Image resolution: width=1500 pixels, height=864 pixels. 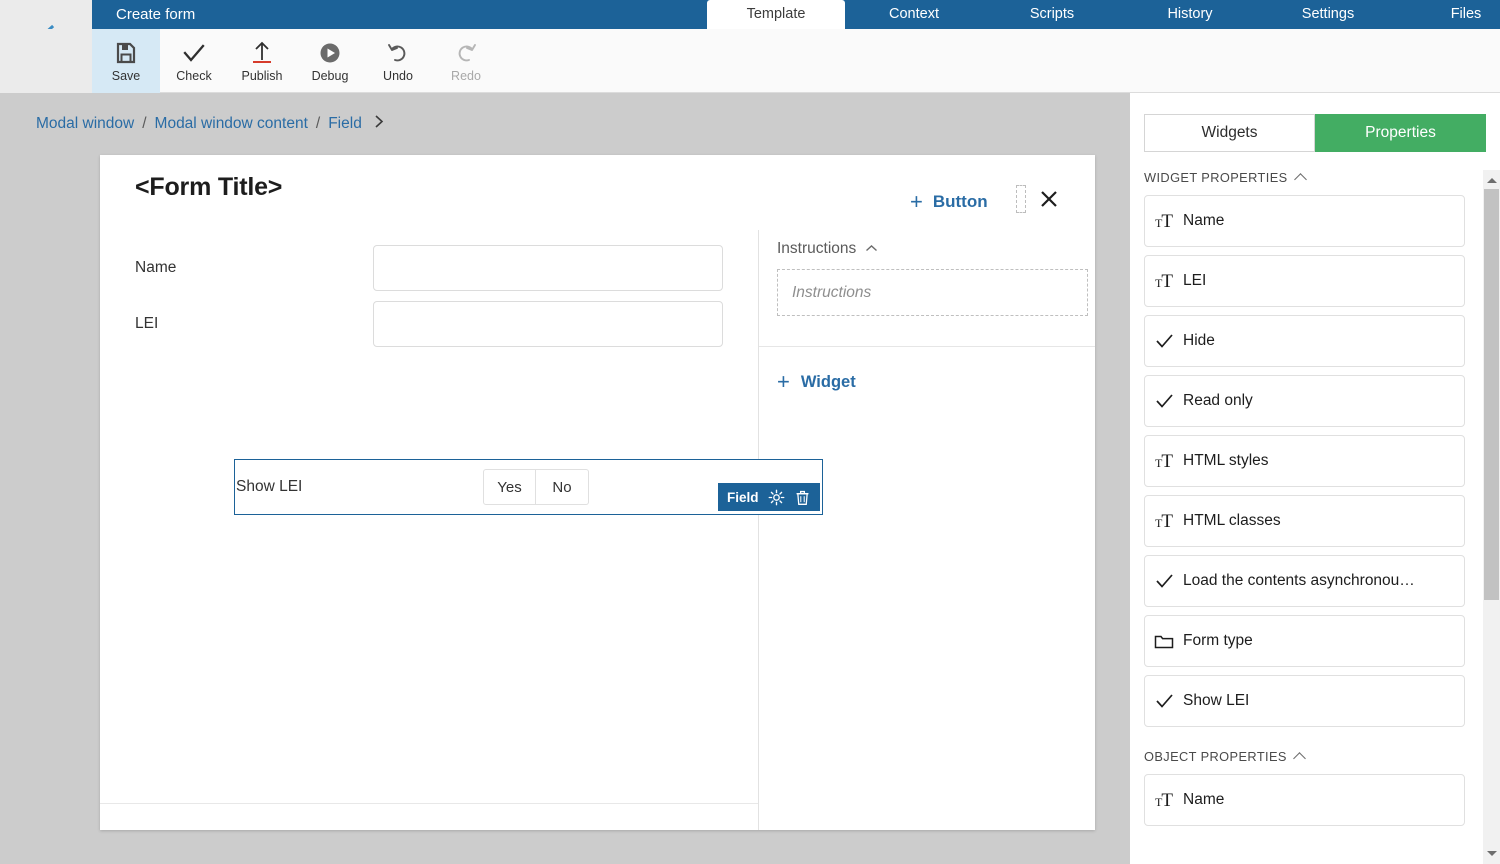 What do you see at coordinates (269, 486) in the screenshot?
I see `field-label-show-lei: Show LEI` at bounding box center [269, 486].